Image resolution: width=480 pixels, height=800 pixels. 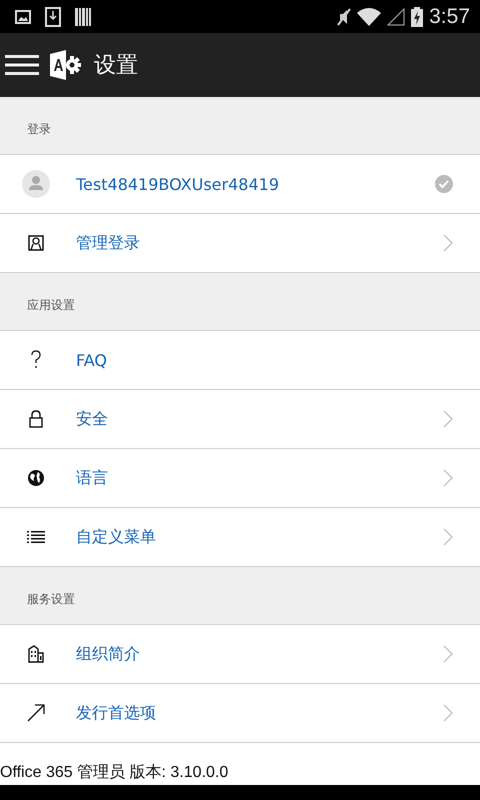 I want to click on battery-icon, so click(x=417, y=16).